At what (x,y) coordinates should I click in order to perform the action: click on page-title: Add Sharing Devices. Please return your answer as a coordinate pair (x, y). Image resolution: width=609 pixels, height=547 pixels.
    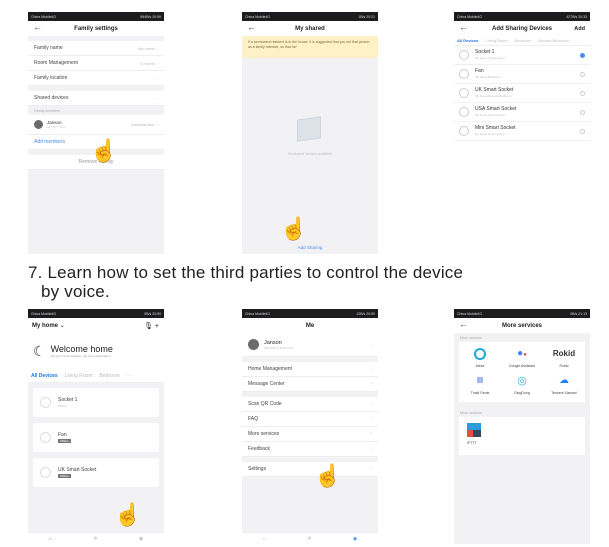
    Looking at the image, I should click on (522, 28).